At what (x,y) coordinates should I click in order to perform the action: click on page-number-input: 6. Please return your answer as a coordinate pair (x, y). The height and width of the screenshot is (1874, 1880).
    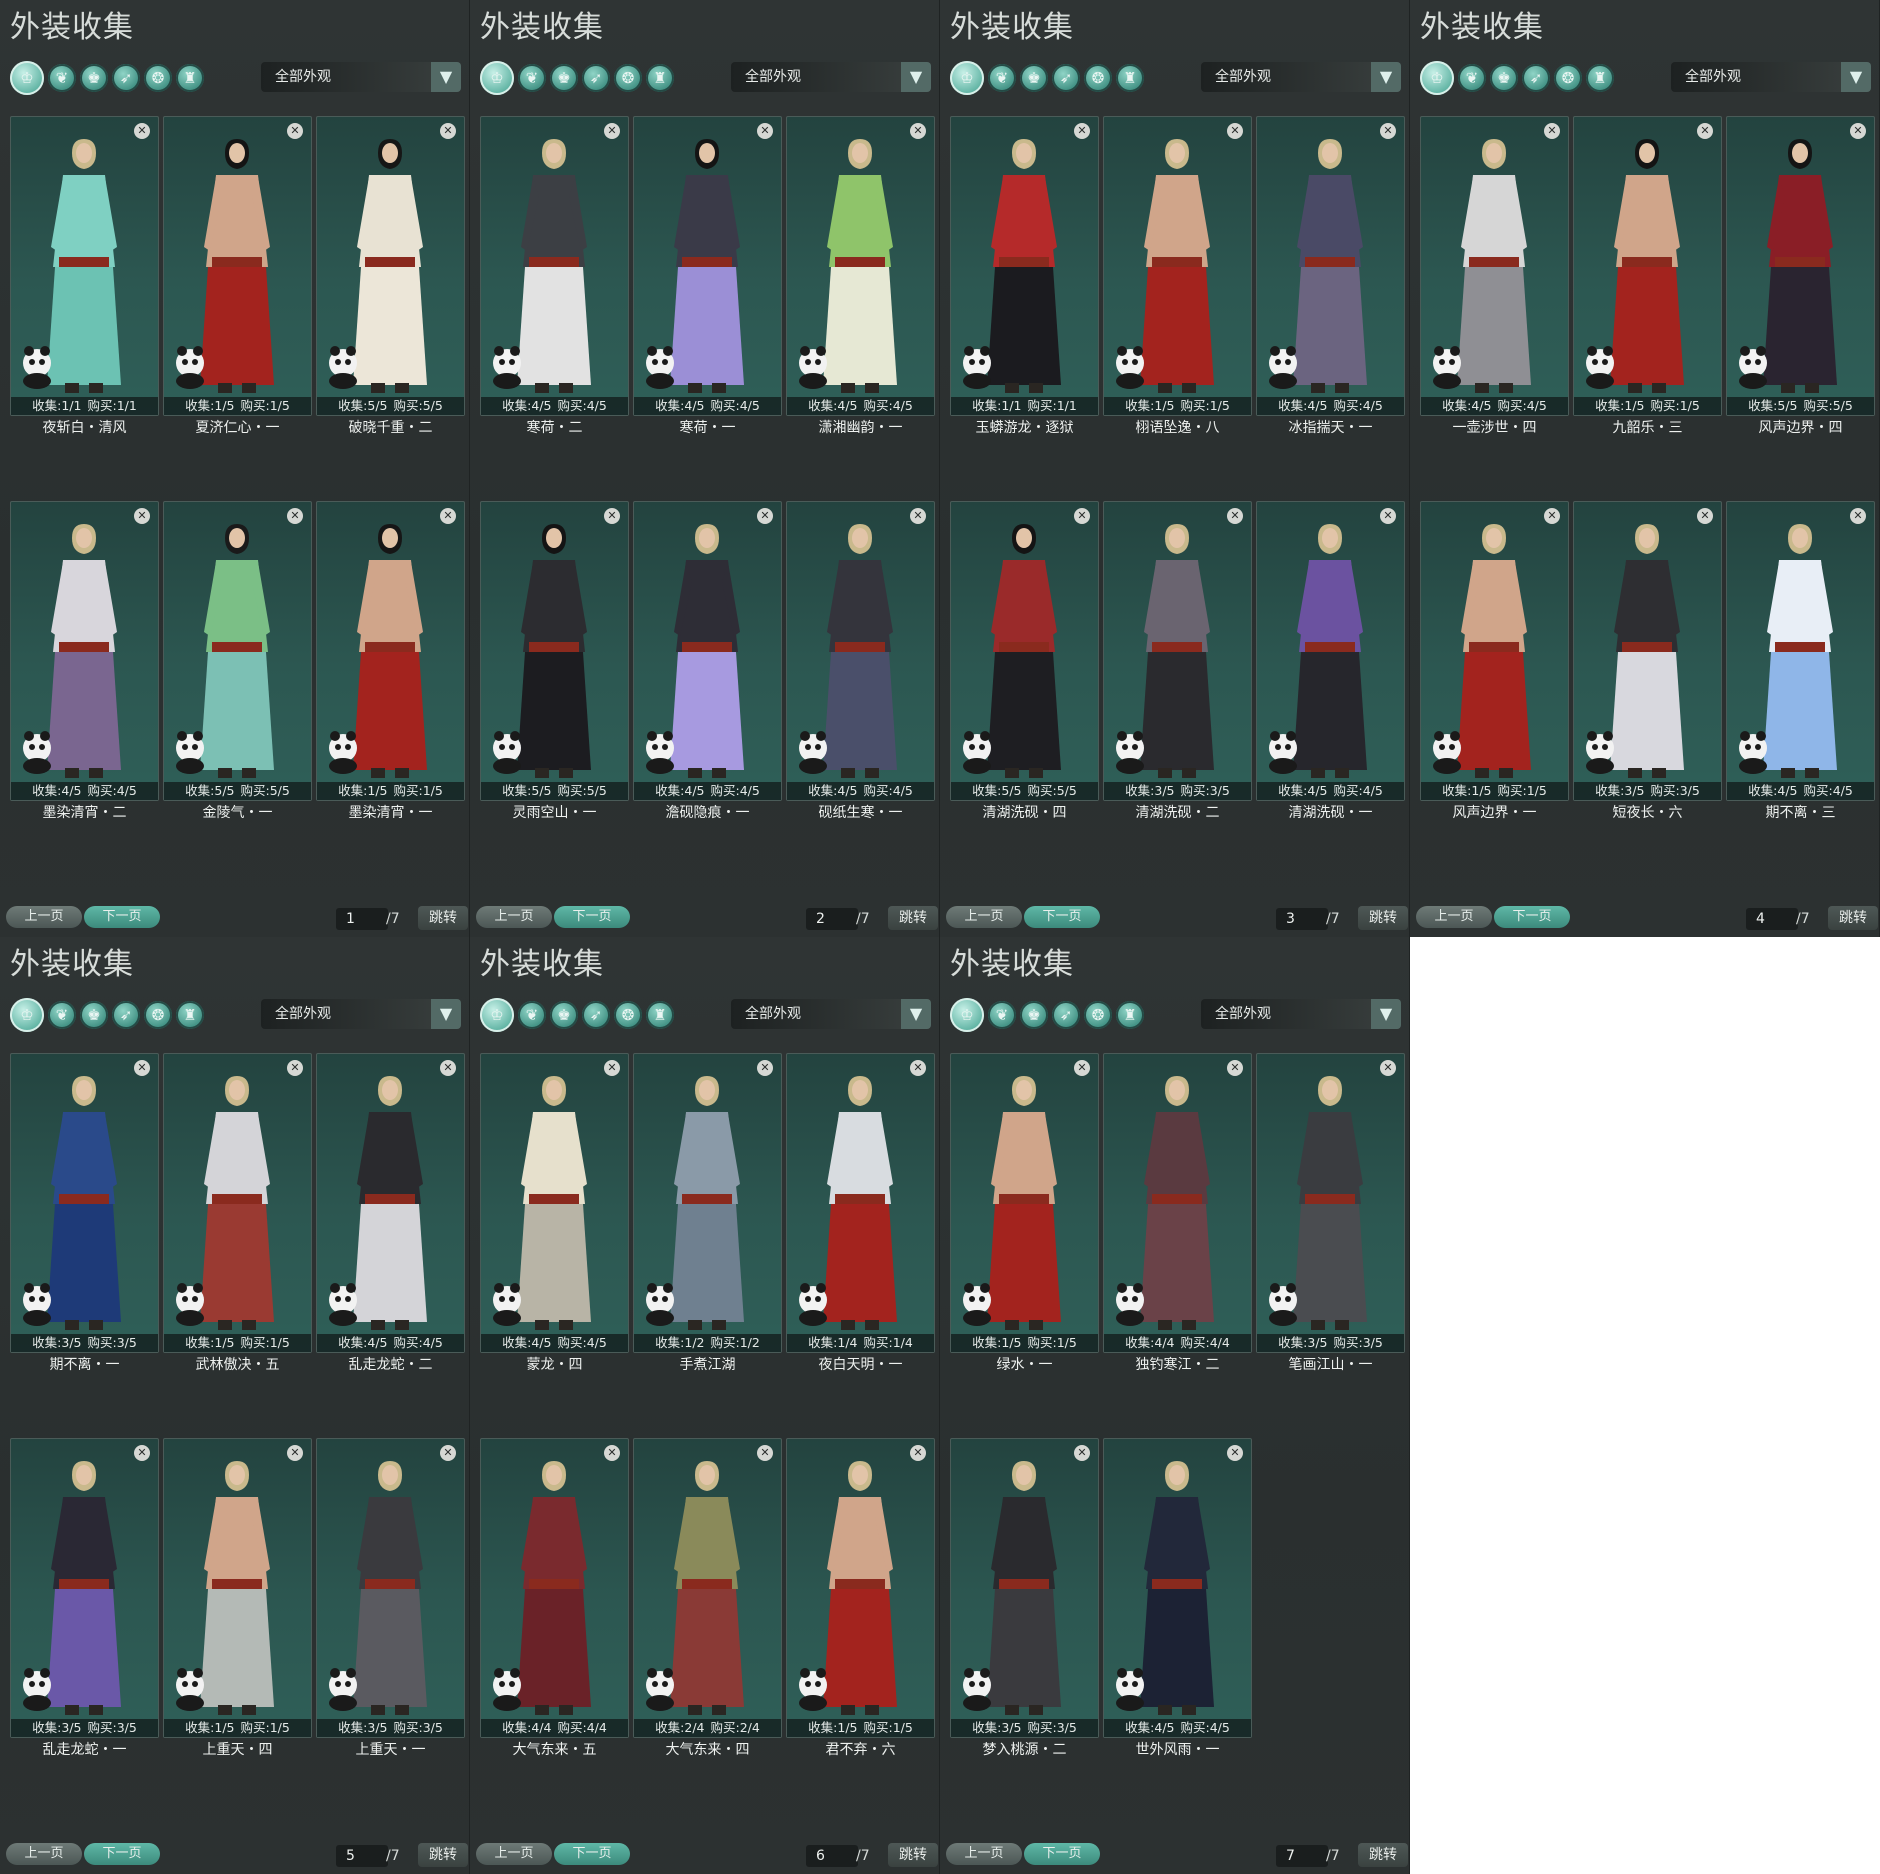
    Looking at the image, I should click on (832, 1856).